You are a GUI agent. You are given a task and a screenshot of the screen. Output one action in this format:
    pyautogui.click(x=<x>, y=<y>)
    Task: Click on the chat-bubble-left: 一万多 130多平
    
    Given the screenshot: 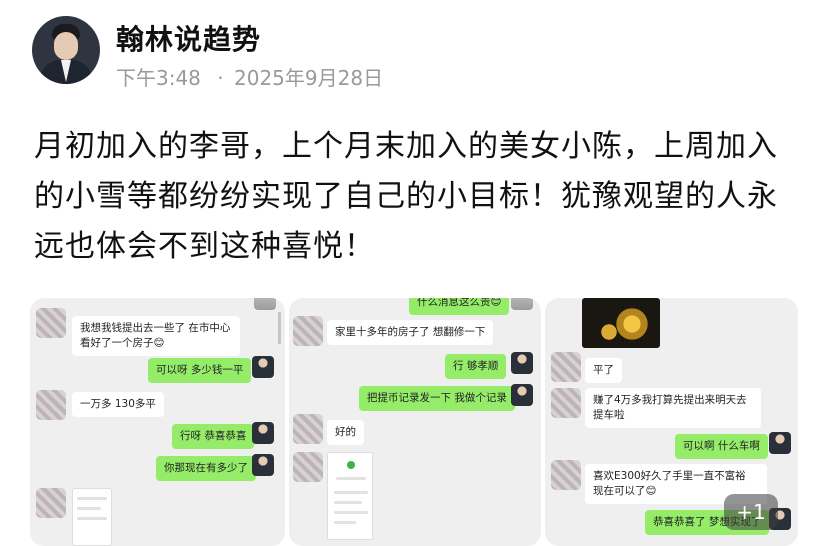 What is the action you would take?
    pyautogui.click(x=118, y=404)
    